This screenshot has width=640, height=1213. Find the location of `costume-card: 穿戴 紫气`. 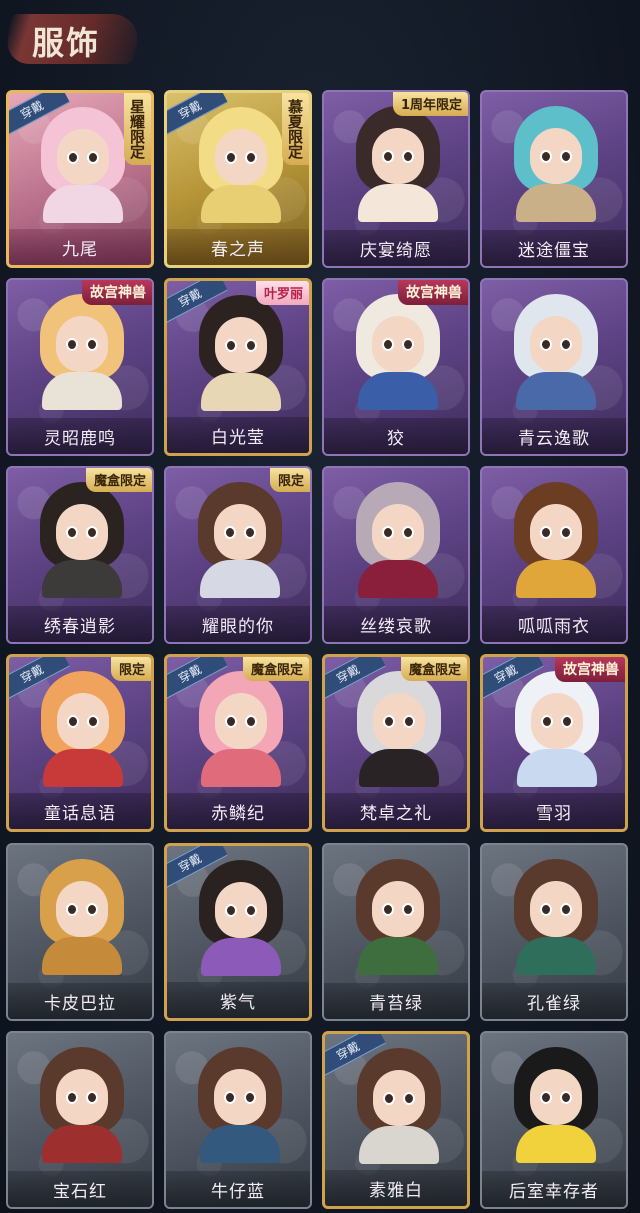

costume-card: 穿戴 紫气 is located at coordinates (238, 932).